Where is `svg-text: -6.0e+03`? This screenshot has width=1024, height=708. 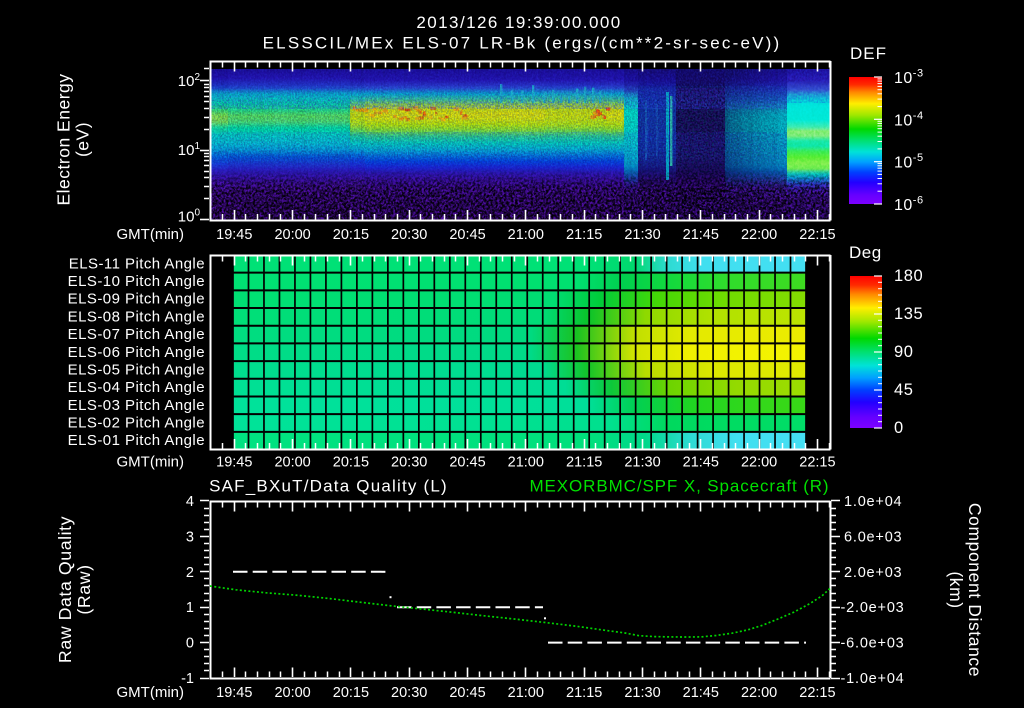 svg-text: -6.0e+03 is located at coordinates (873, 644).